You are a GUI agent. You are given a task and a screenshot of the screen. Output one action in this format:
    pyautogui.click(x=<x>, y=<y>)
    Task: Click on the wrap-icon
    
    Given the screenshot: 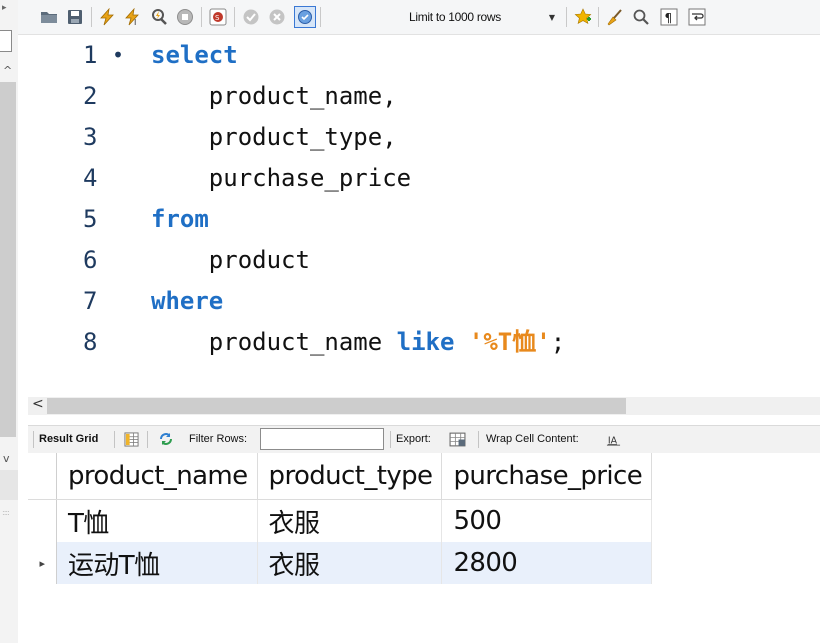 What is the action you would take?
    pyautogui.click(x=697, y=17)
    